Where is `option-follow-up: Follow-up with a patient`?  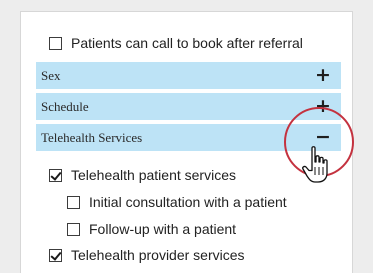 option-follow-up: Follow-up with a patient is located at coordinates (151, 229).